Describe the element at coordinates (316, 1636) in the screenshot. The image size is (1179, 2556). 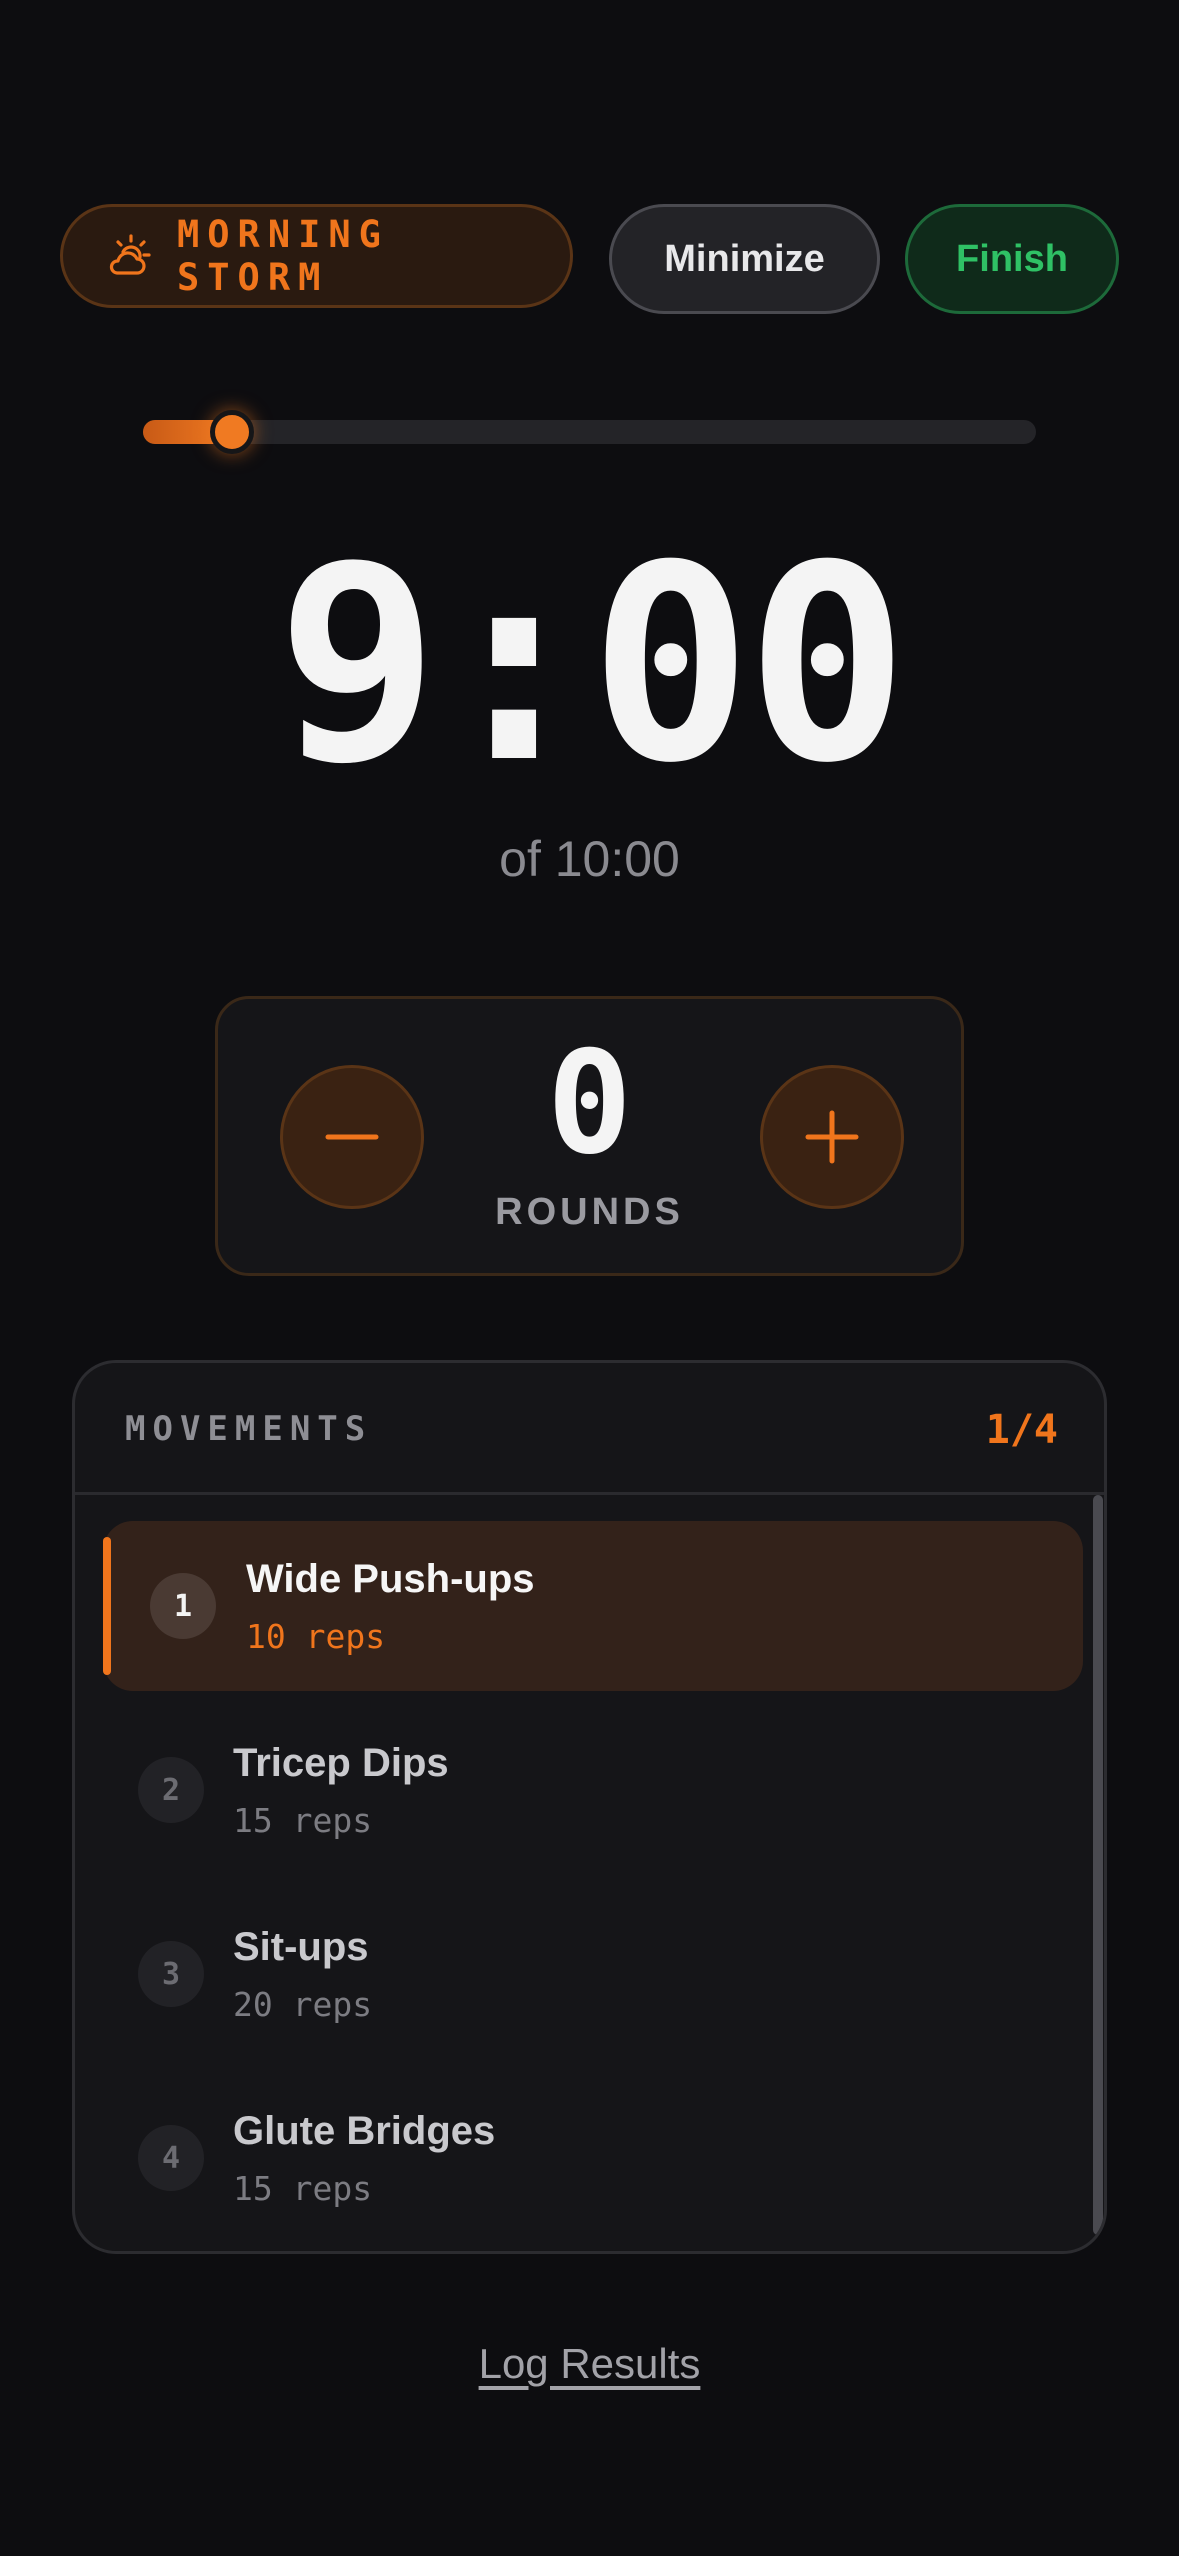
I see `movement-reps: 10 reps` at that location.